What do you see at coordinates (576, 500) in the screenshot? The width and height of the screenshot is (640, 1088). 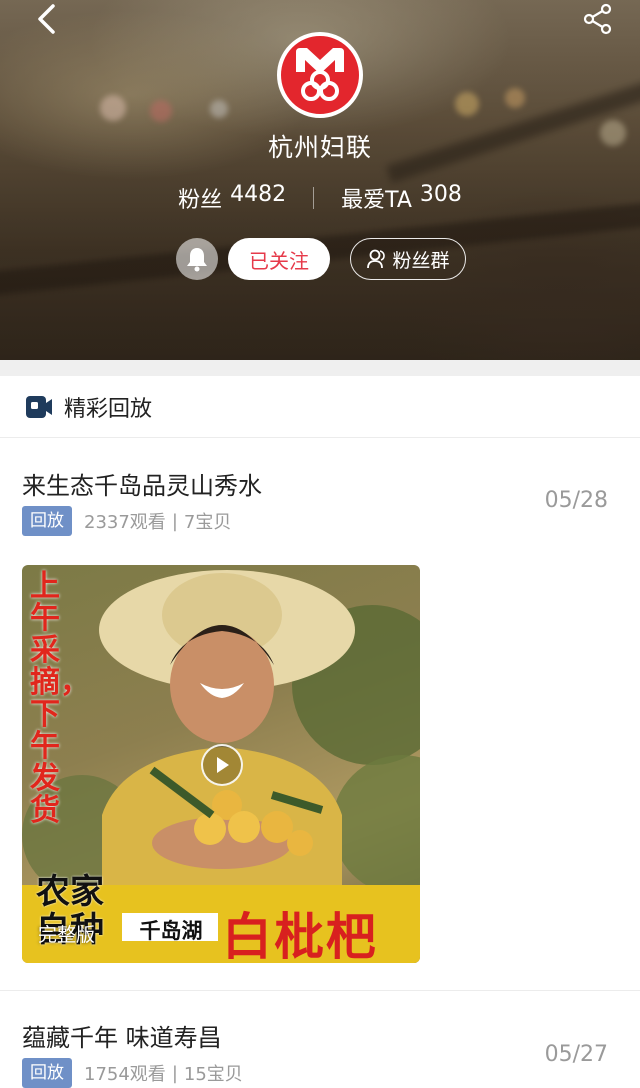 I see `replay-item-date: 05/28` at bounding box center [576, 500].